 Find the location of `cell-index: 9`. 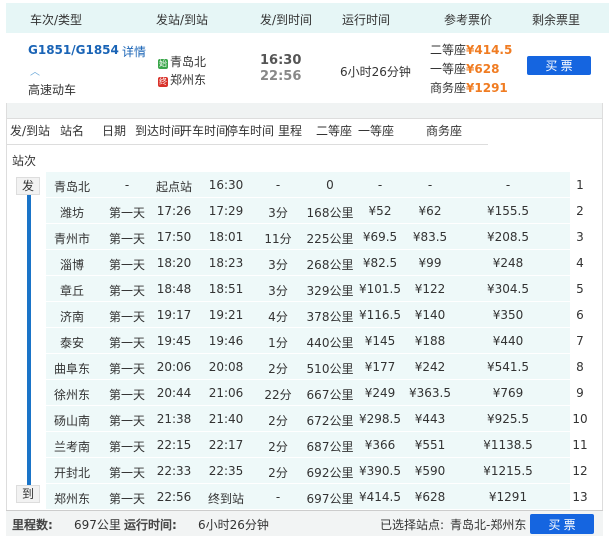

cell-index: 9 is located at coordinates (580, 393).